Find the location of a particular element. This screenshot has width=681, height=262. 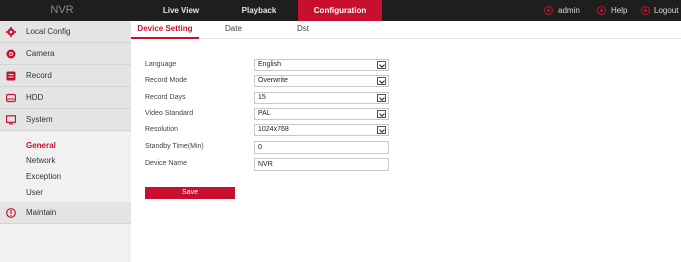

sub-tab-bar: Device Setting Date Dst is located at coordinates (406, 30).